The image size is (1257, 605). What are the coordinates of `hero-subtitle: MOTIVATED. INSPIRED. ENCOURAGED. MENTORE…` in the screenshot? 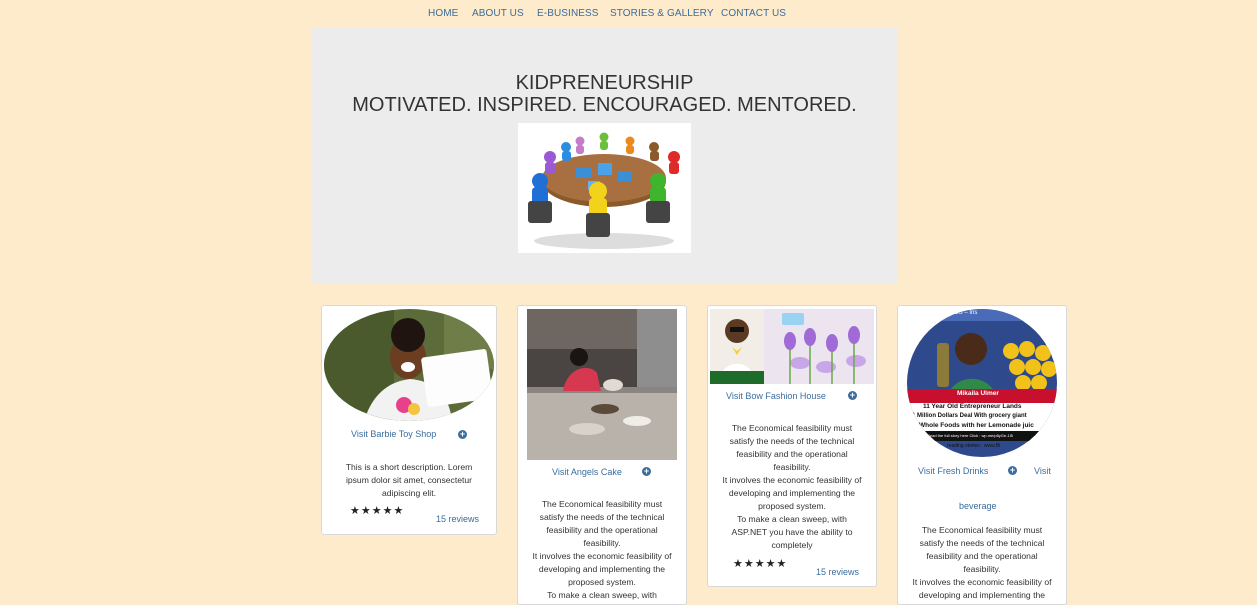 It's located at (604, 105).